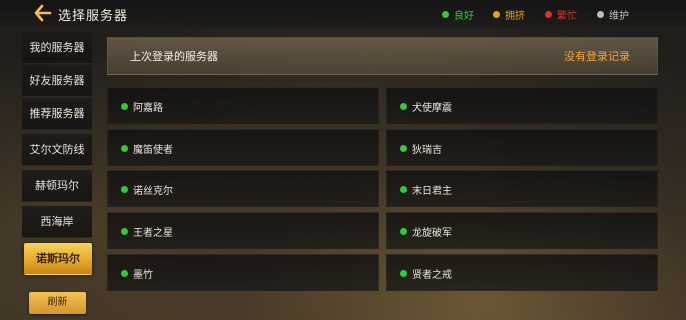  Describe the element at coordinates (522, 272) in the screenshot. I see `server-item: 贤者之戒` at that location.